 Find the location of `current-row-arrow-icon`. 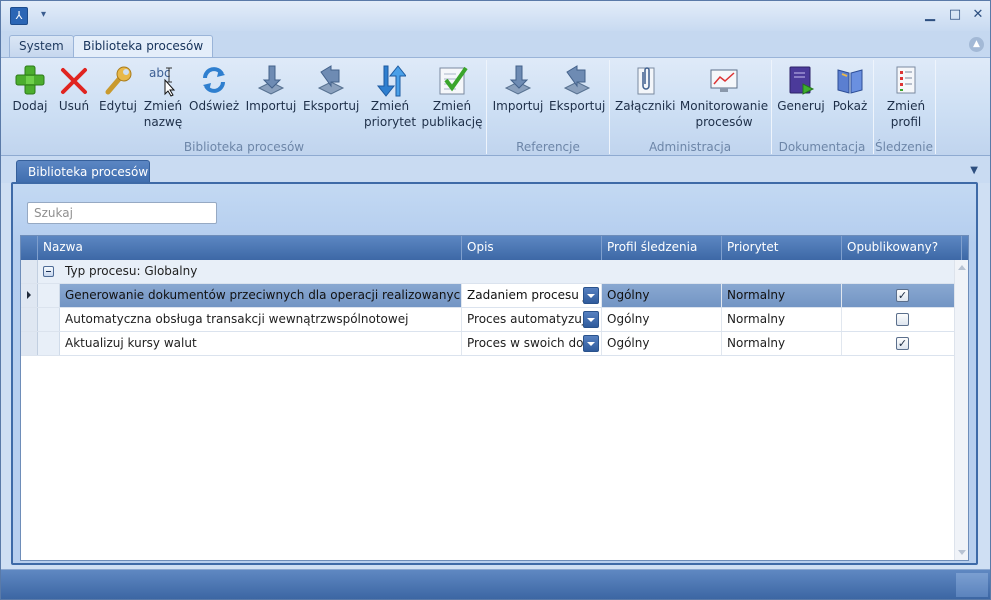

current-row-arrow-icon is located at coordinates (29, 295).